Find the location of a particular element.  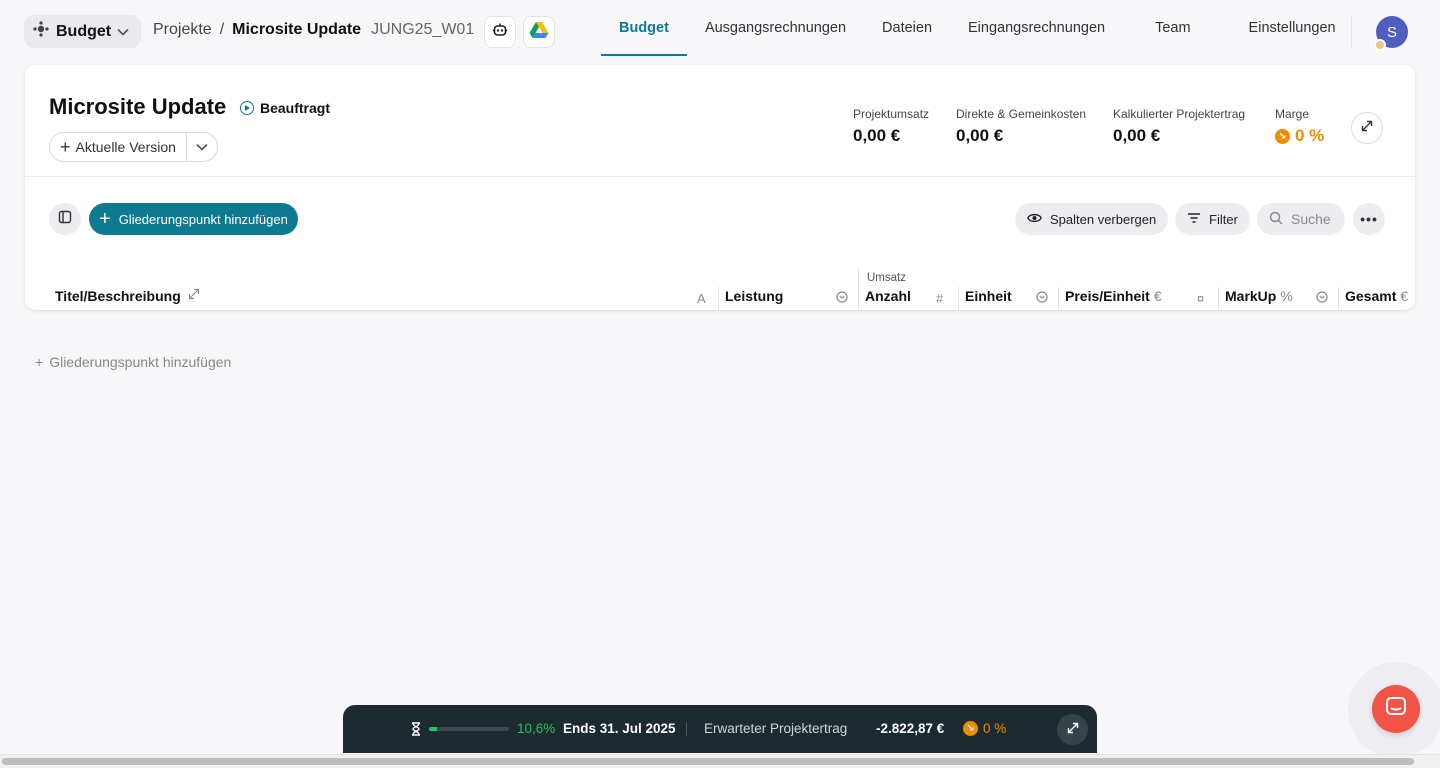

scrollbar-thumb is located at coordinates (708, 761).